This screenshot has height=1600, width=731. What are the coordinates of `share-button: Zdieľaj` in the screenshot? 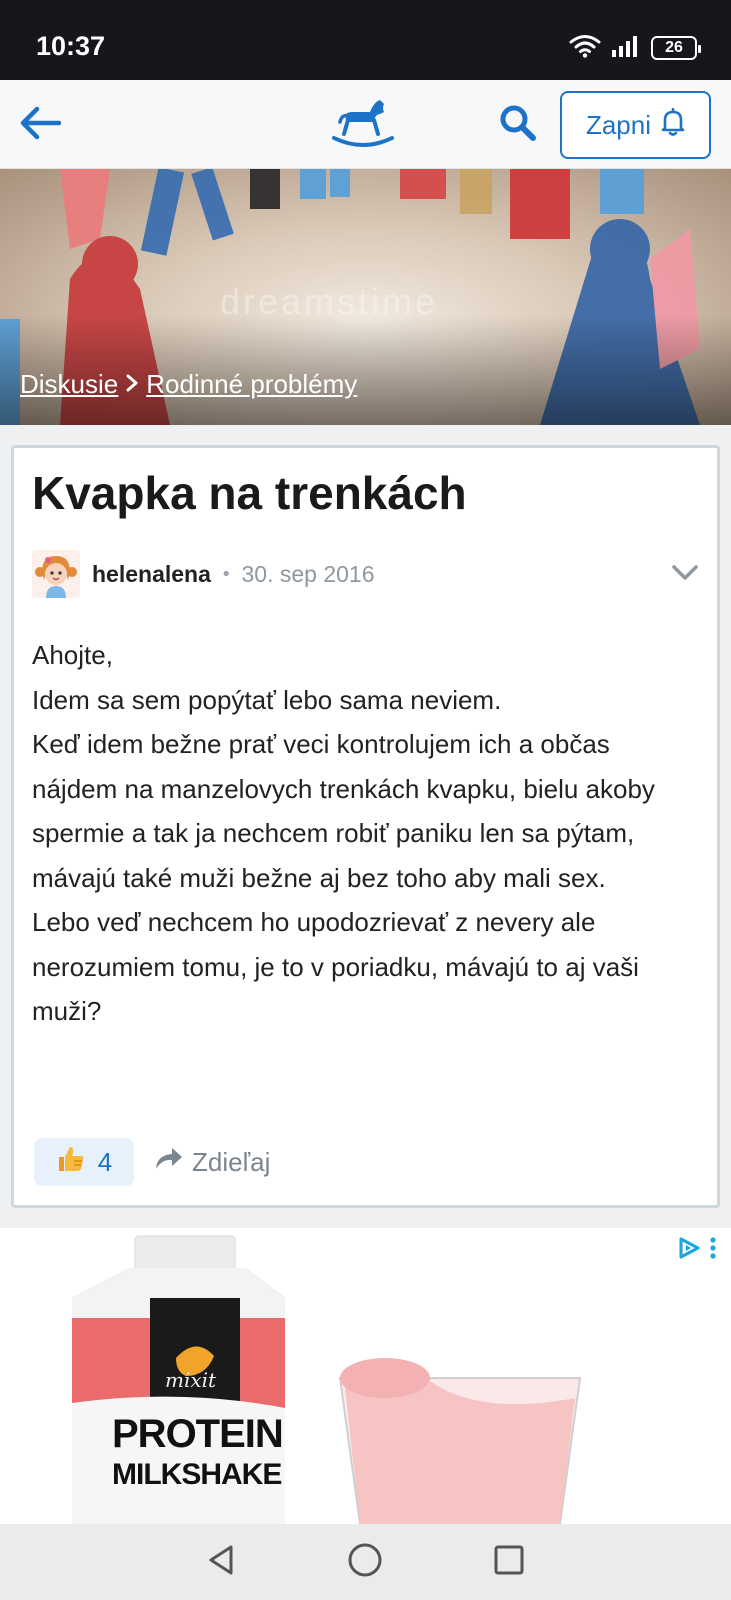 It's located at (212, 1162).